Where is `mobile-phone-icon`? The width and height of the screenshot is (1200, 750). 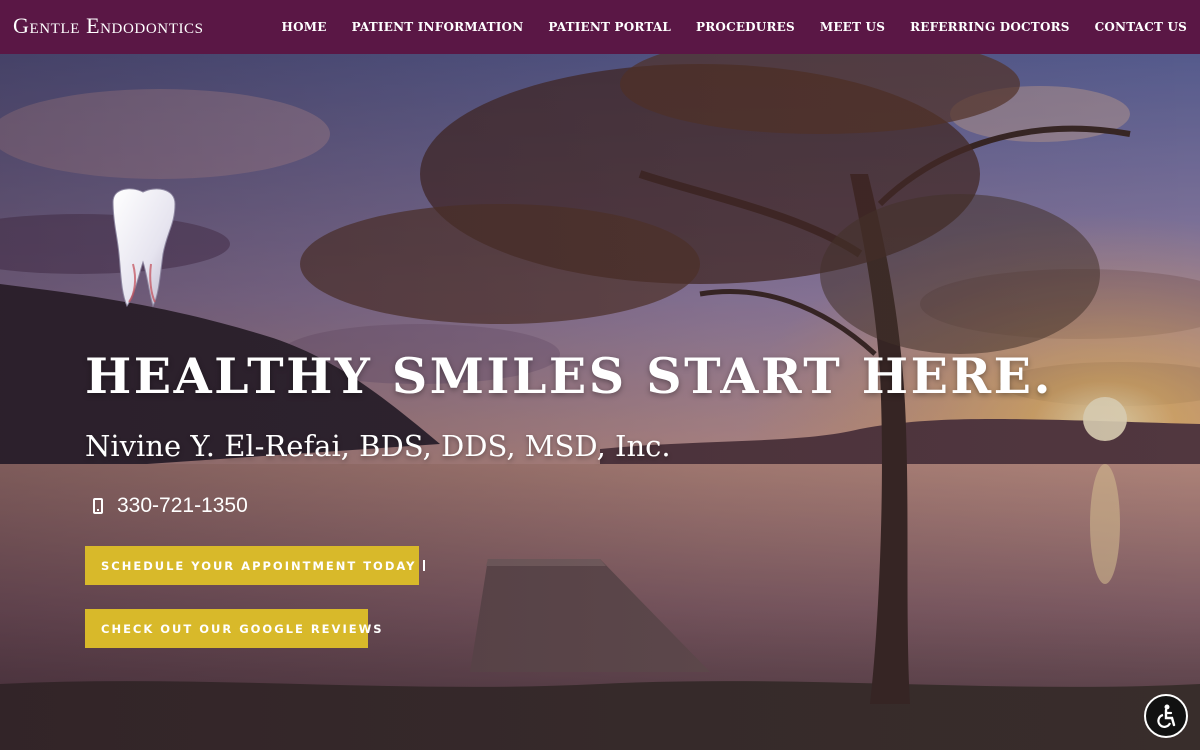 mobile-phone-icon is located at coordinates (98, 506).